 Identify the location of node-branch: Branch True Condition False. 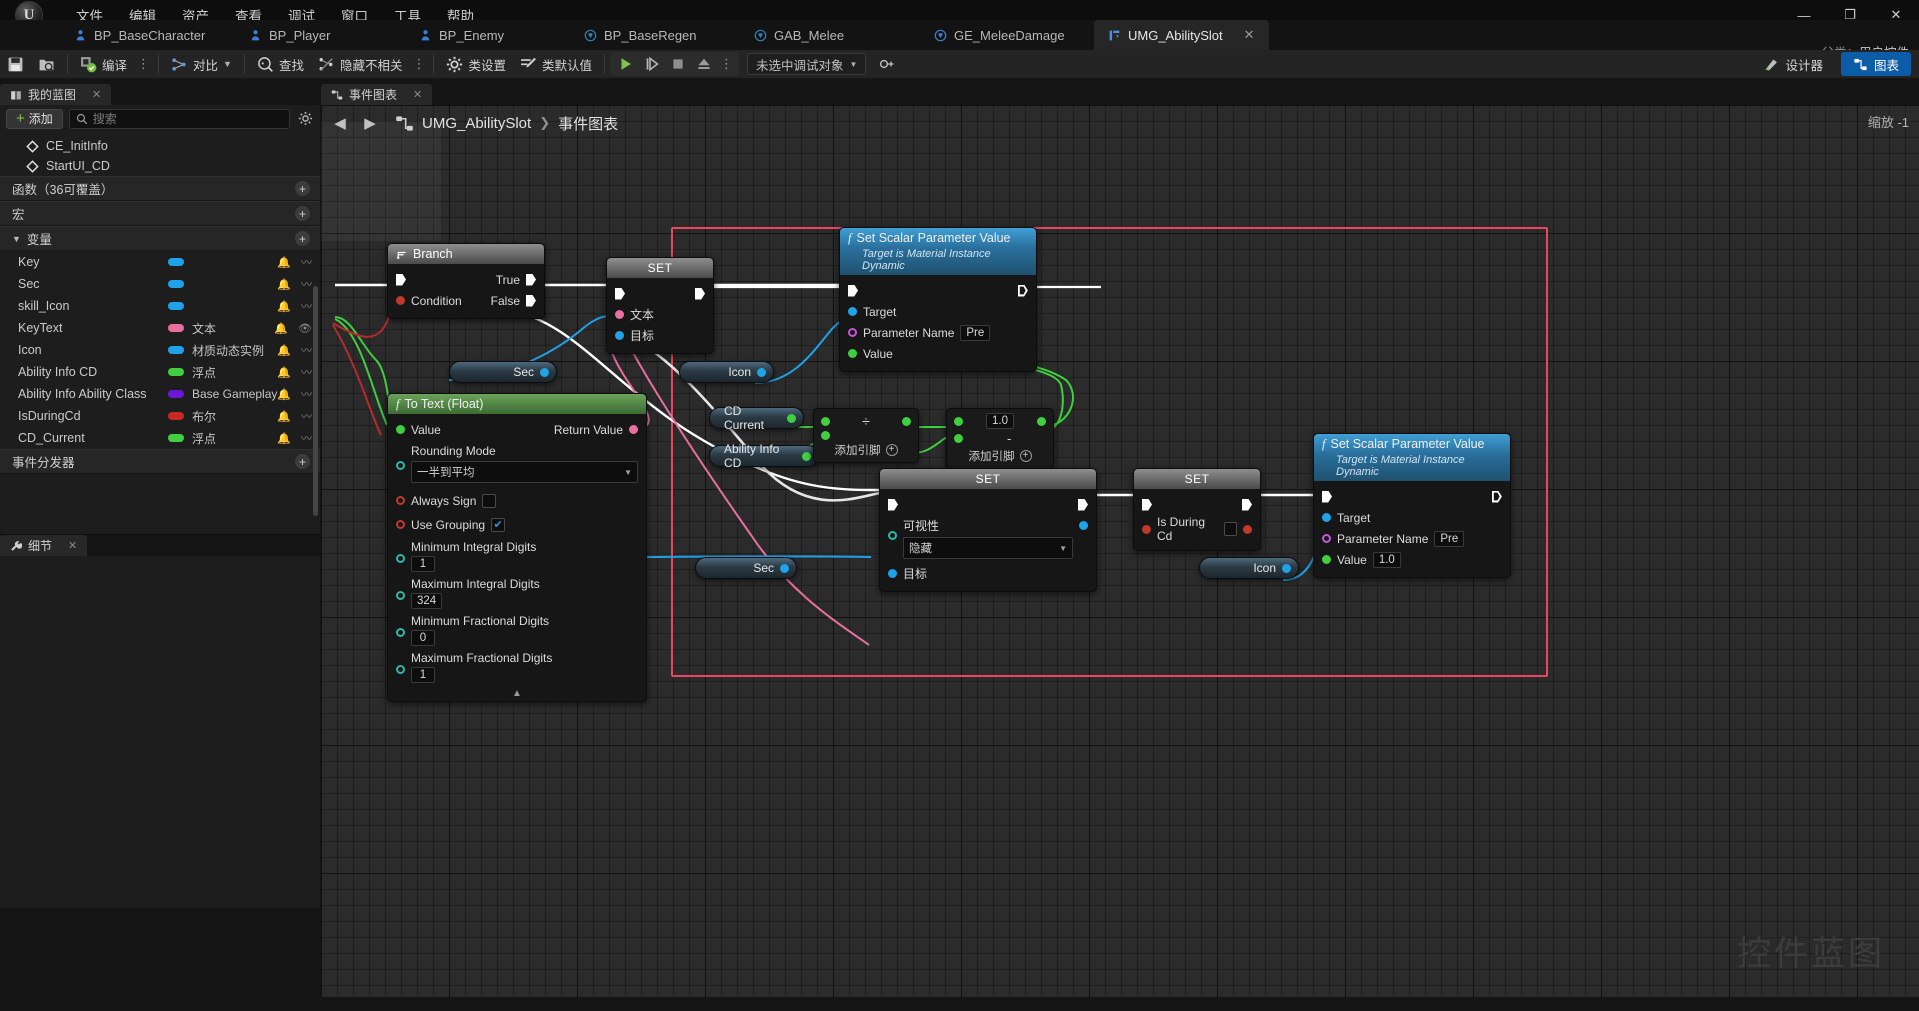
(466, 281).